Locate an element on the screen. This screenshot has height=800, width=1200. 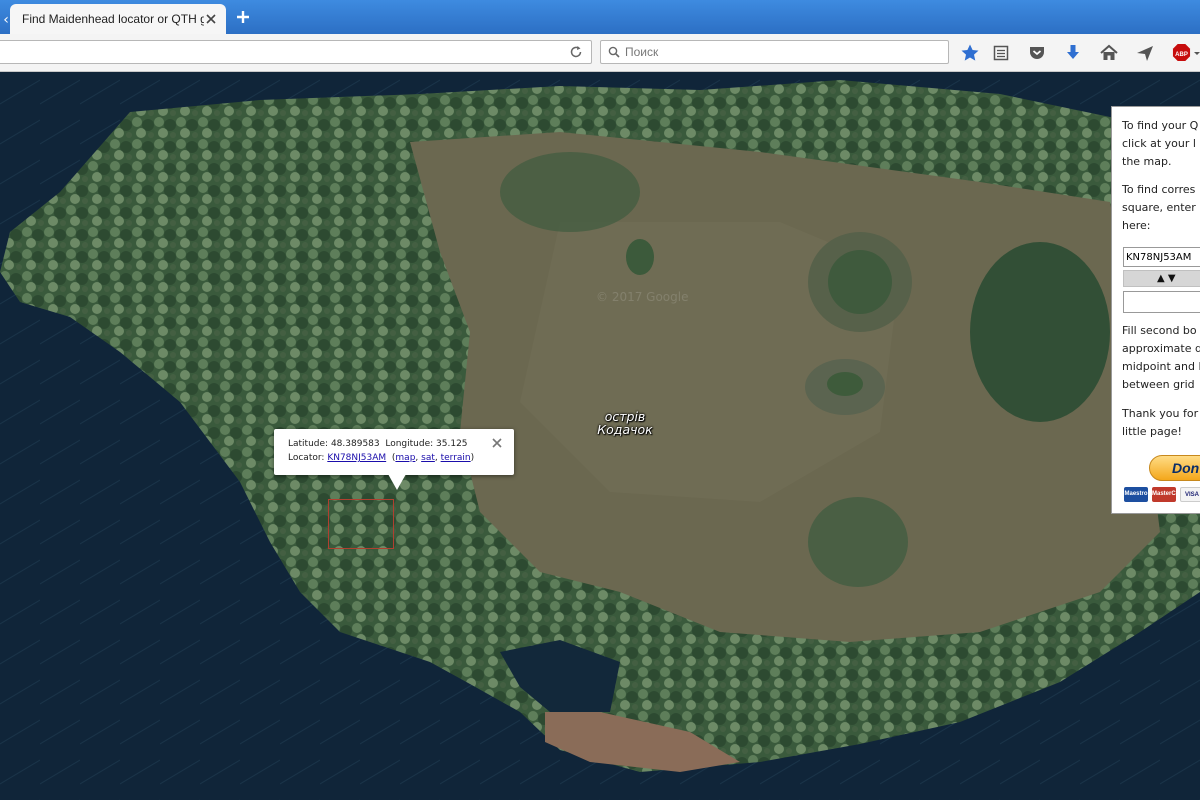
donate-button: Don is located at coordinates (1174, 468).